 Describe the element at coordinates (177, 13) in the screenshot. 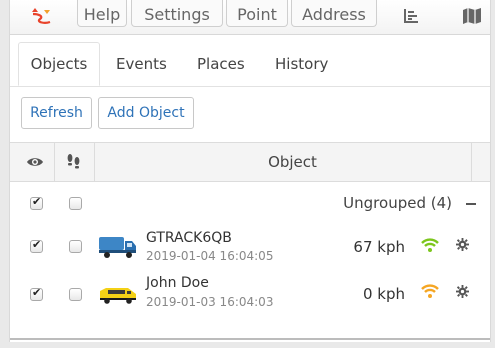

I see `settings-button: Settings` at that location.